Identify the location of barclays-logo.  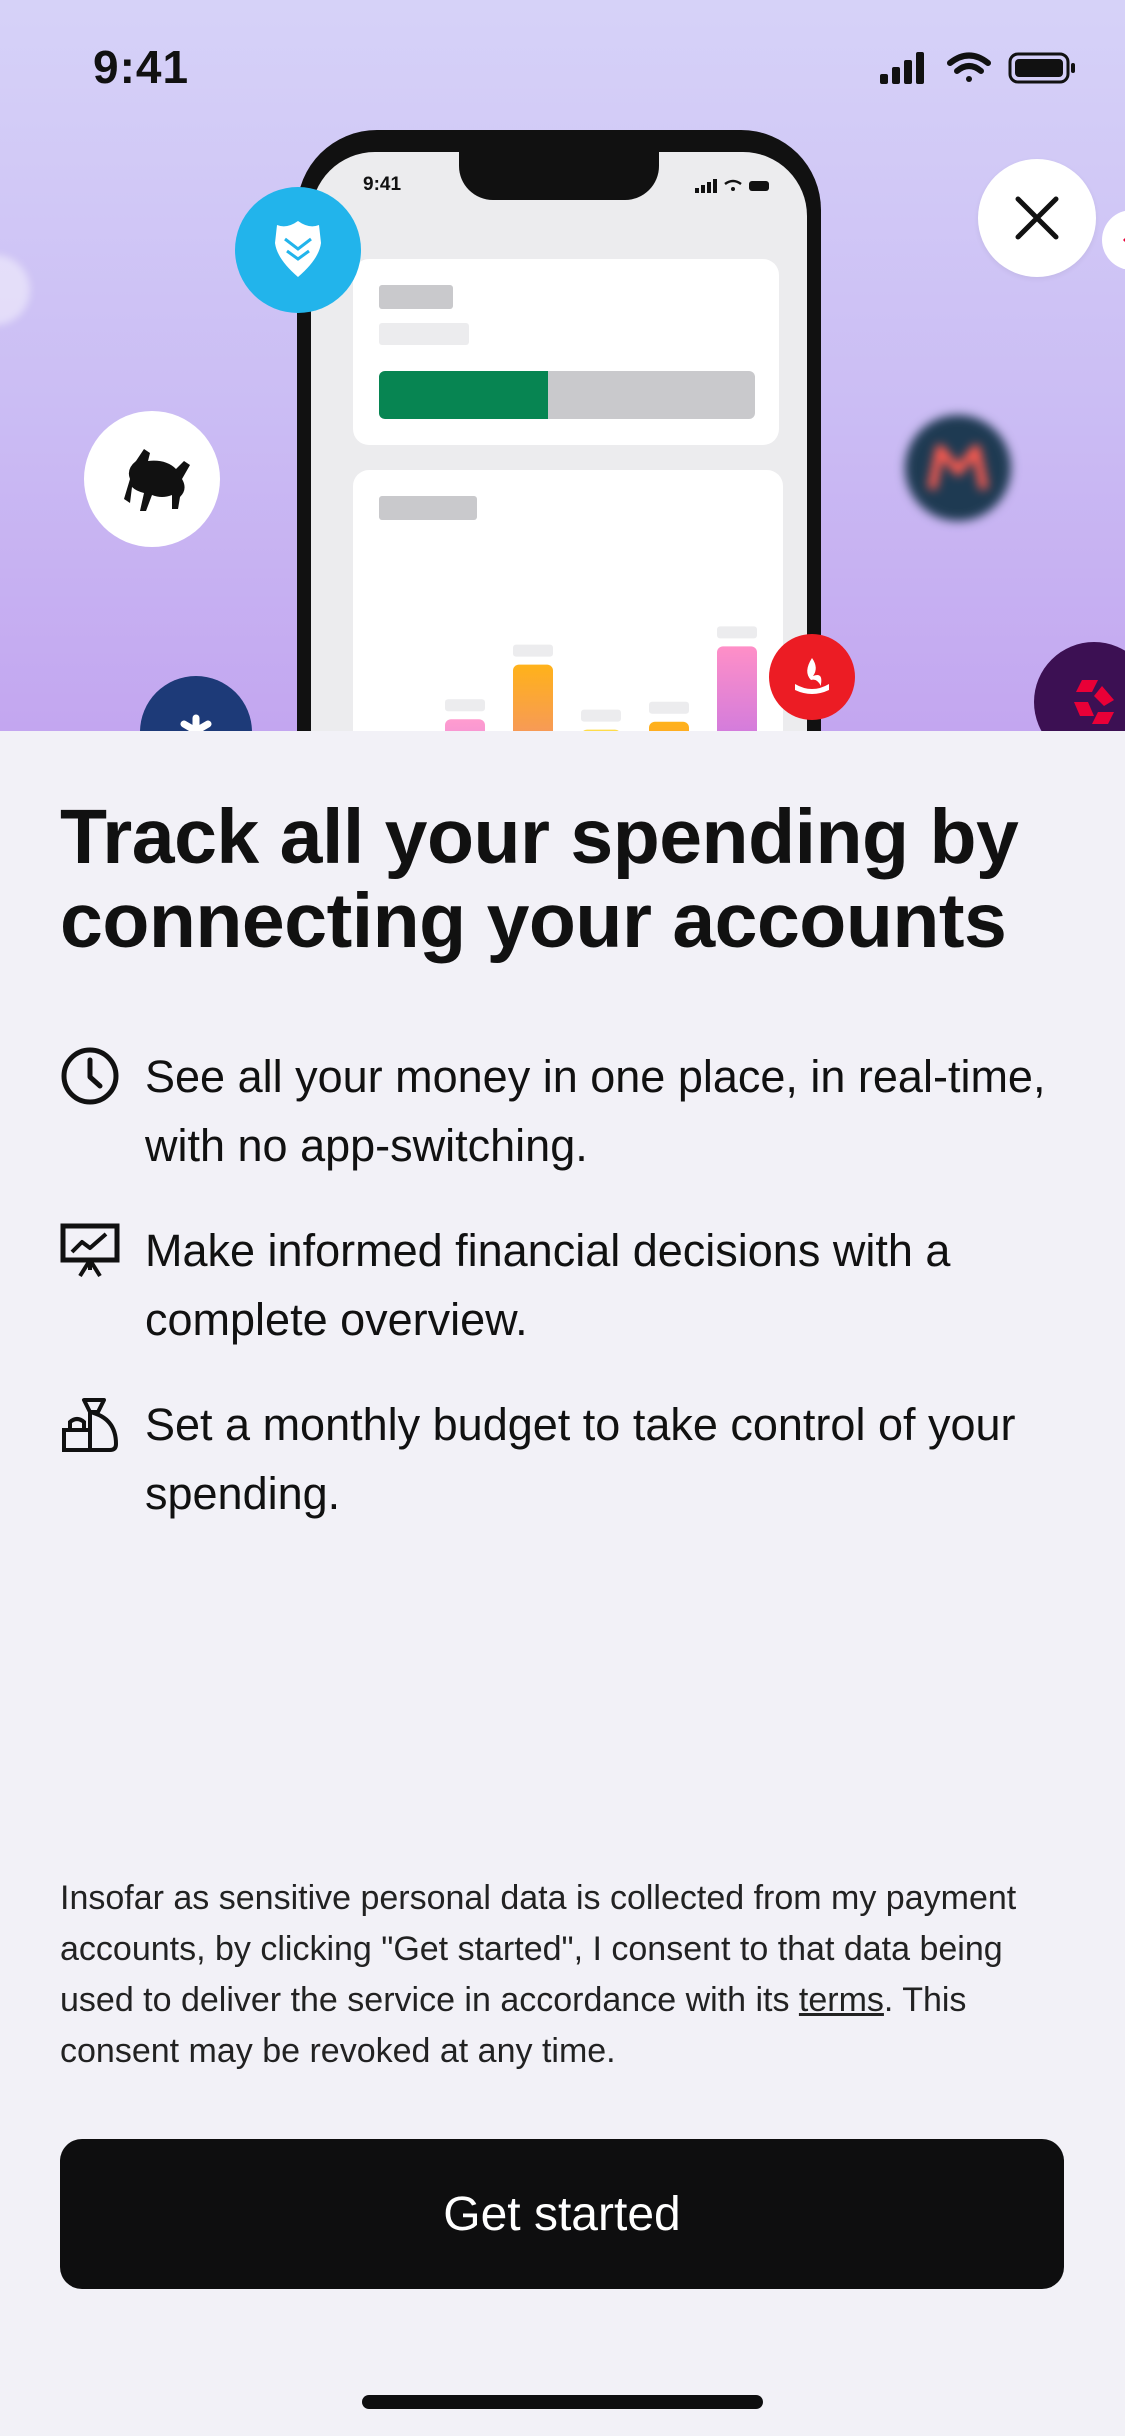
(298, 250).